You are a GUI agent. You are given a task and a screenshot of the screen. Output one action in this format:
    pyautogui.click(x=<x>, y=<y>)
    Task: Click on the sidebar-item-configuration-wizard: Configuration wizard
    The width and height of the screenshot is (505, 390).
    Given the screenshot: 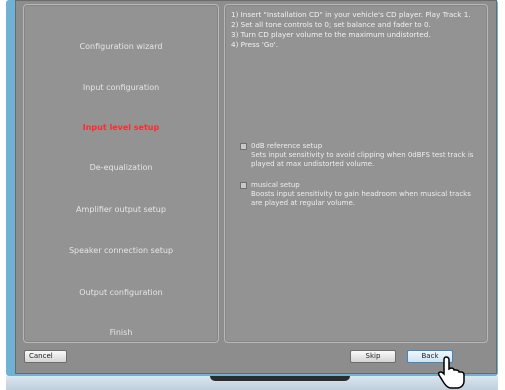 What is the action you would take?
    pyautogui.click(x=121, y=46)
    